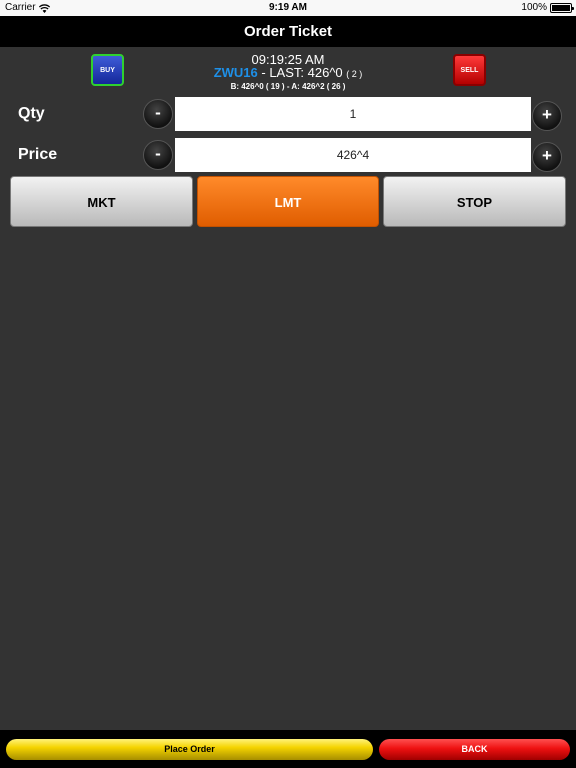 The width and height of the screenshot is (576, 768). Describe the element at coordinates (158, 155) in the screenshot. I see `price-minus-button: -` at that location.